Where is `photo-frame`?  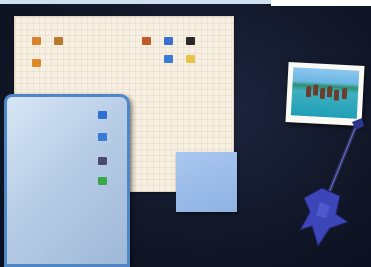
photo-frame is located at coordinates (325, 94).